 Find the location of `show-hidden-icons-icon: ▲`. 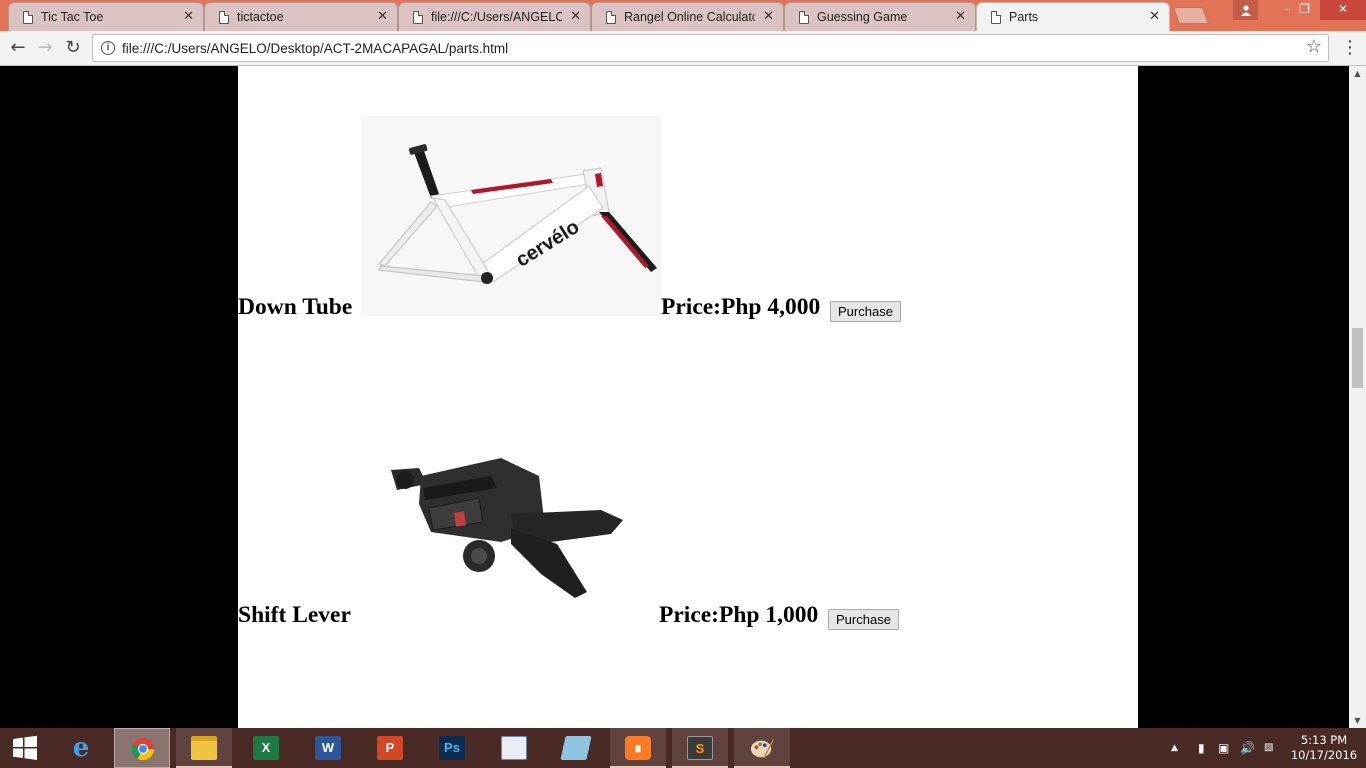

show-hidden-icons-icon: ▲ is located at coordinates (1174, 748).